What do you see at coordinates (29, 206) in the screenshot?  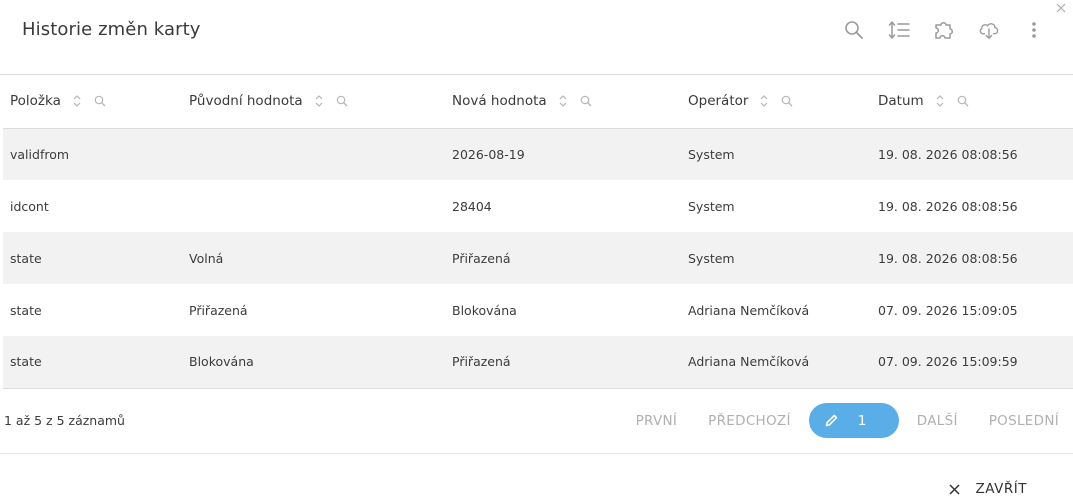 I see `cell-item: idcont` at bounding box center [29, 206].